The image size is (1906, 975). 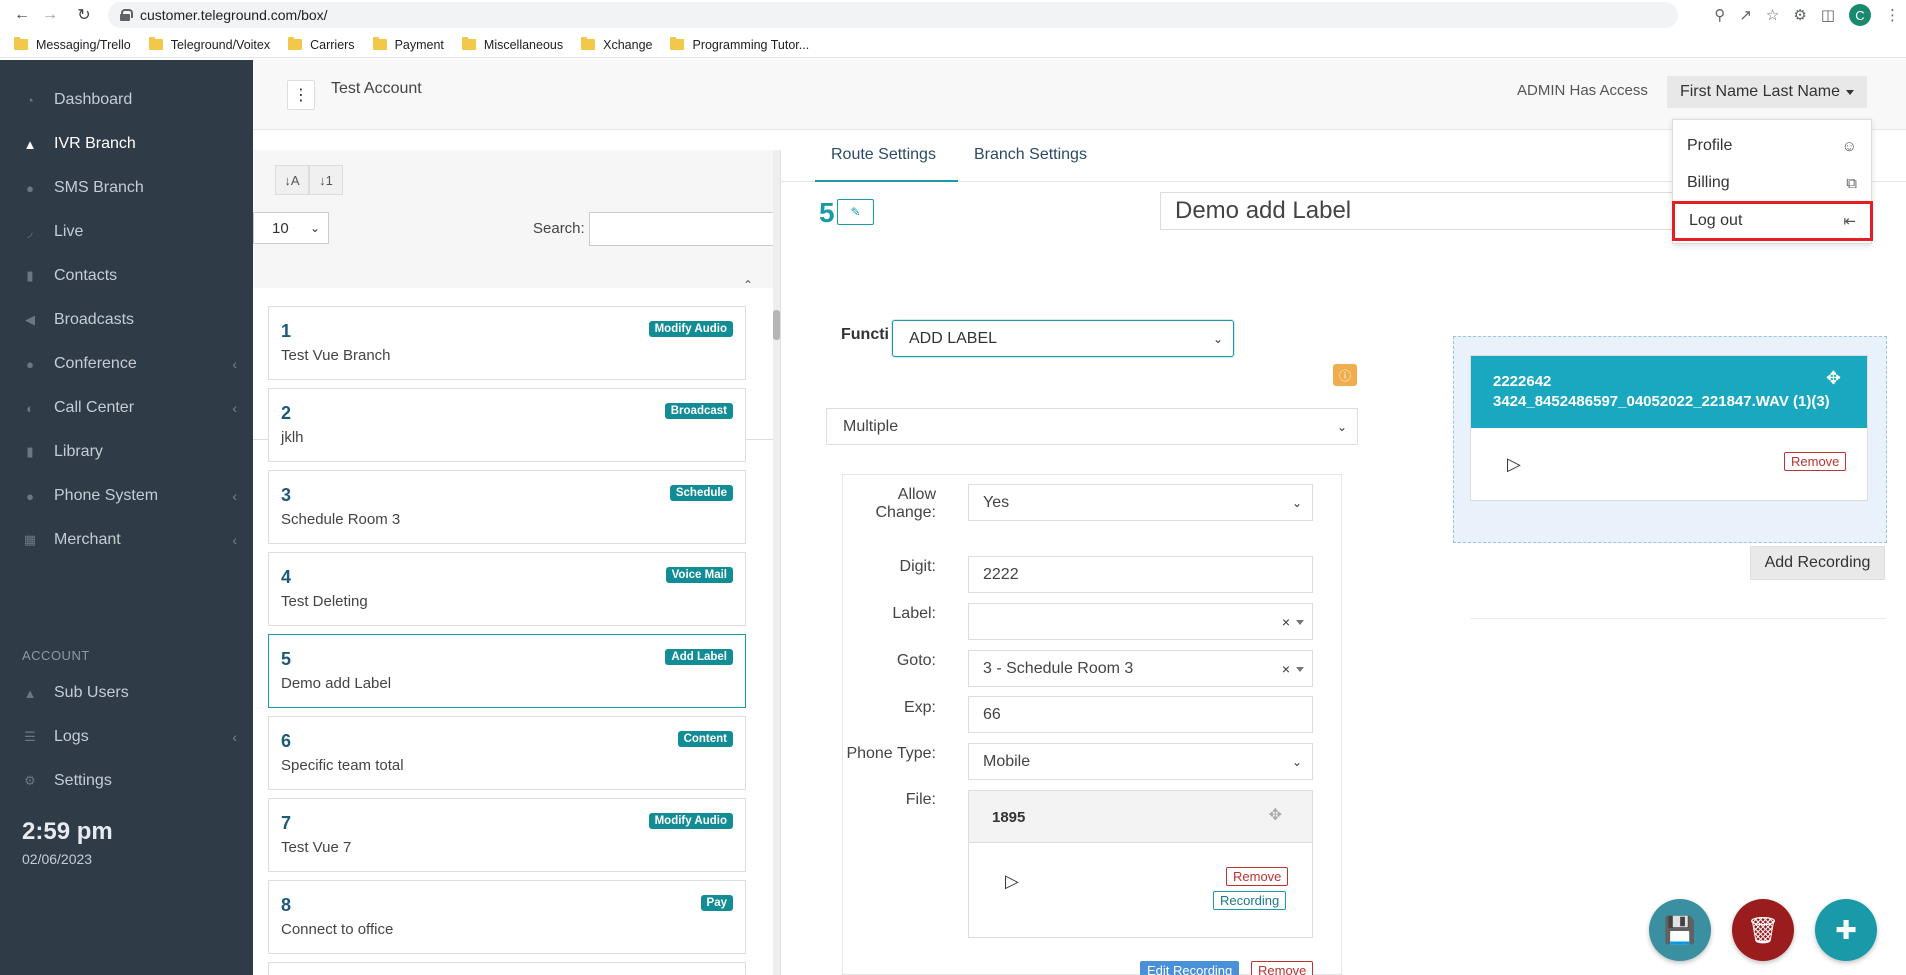 I want to click on sidebar-item-sms-branch: ● SMS Branch, so click(x=126, y=188).